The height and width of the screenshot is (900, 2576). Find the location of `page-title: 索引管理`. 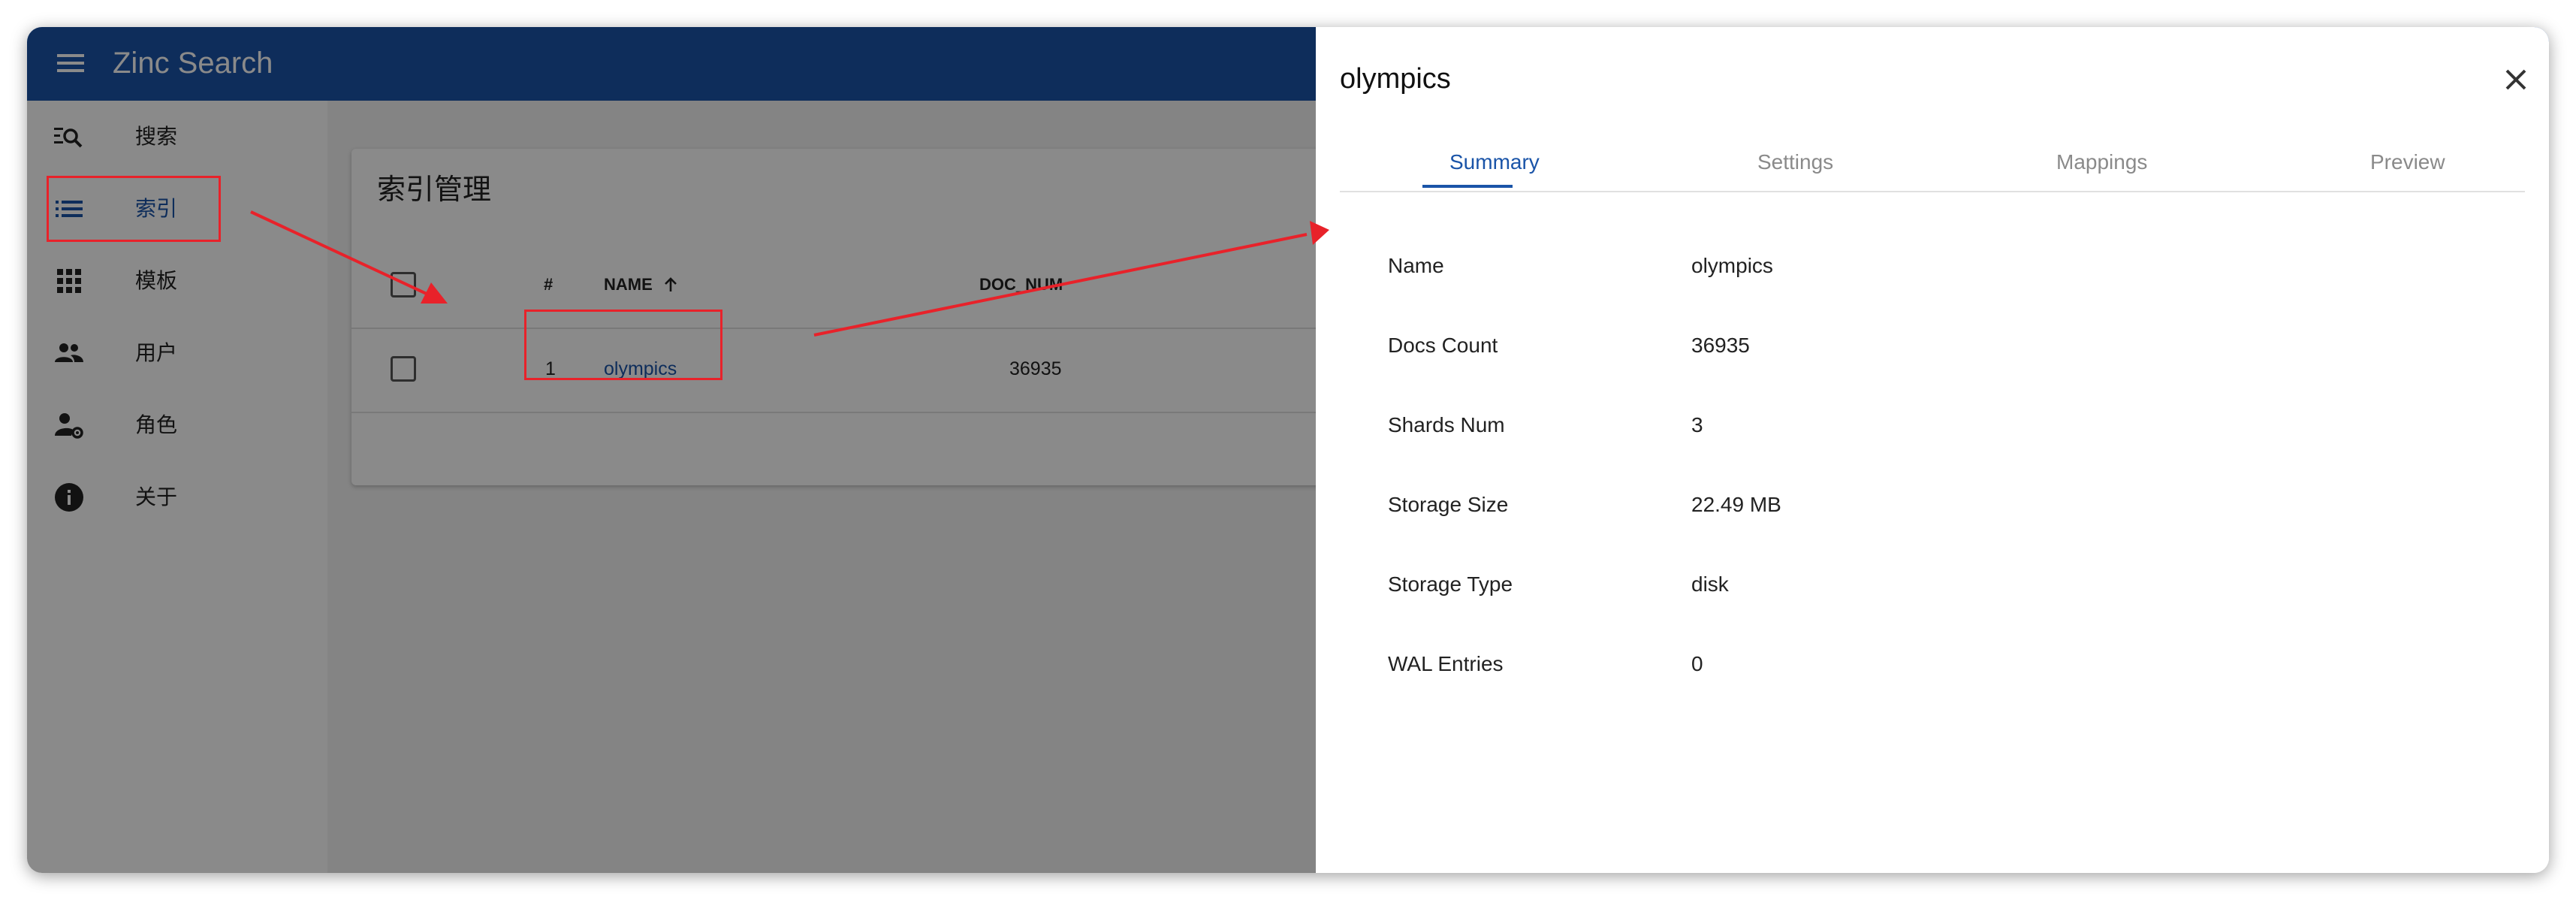

page-title: 索引管理 is located at coordinates (434, 190).